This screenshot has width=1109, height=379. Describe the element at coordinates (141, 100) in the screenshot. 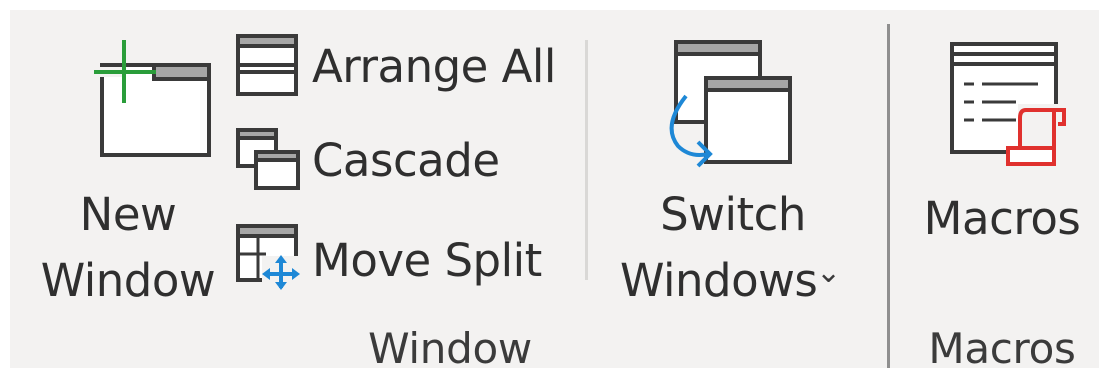

I see `new-window-icon` at that location.